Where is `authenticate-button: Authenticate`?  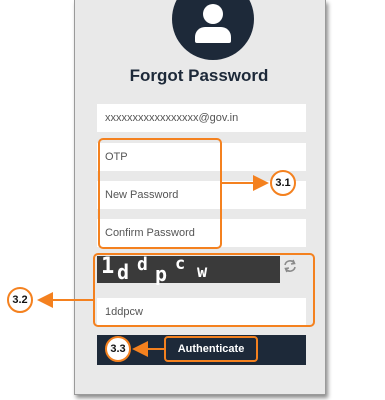 authenticate-button: Authenticate is located at coordinates (211, 349).